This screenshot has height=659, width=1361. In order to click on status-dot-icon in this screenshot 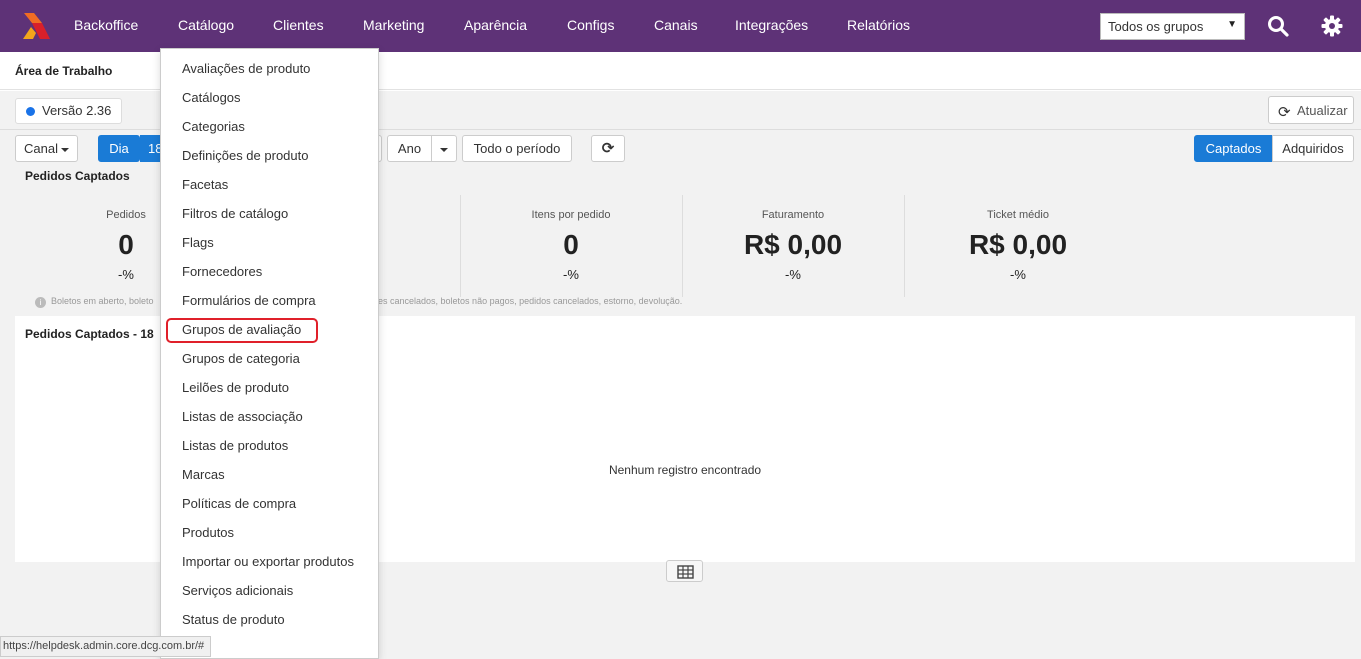, I will do `click(30, 111)`.